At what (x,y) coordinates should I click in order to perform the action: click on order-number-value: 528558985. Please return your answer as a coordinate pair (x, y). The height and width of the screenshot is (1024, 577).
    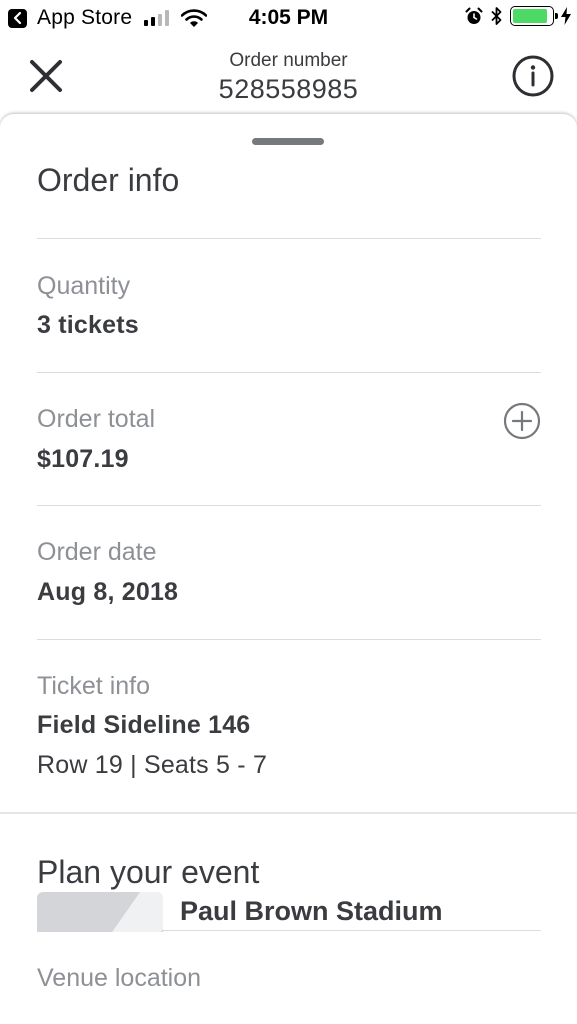
    Looking at the image, I should click on (288, 89).